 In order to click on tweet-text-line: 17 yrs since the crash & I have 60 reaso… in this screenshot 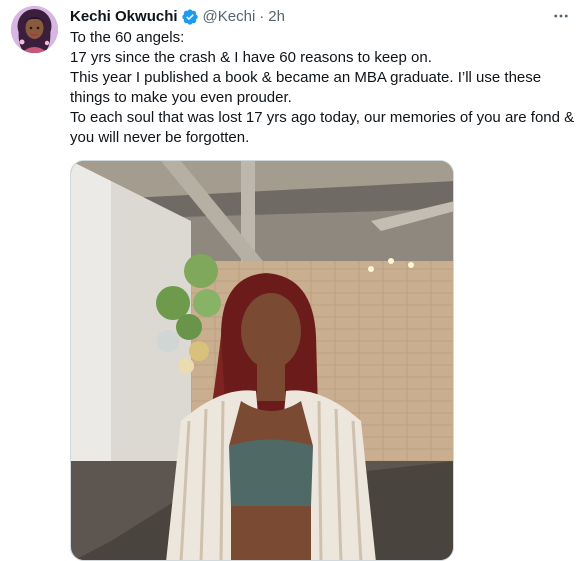, I will do `click(251, 57)`.